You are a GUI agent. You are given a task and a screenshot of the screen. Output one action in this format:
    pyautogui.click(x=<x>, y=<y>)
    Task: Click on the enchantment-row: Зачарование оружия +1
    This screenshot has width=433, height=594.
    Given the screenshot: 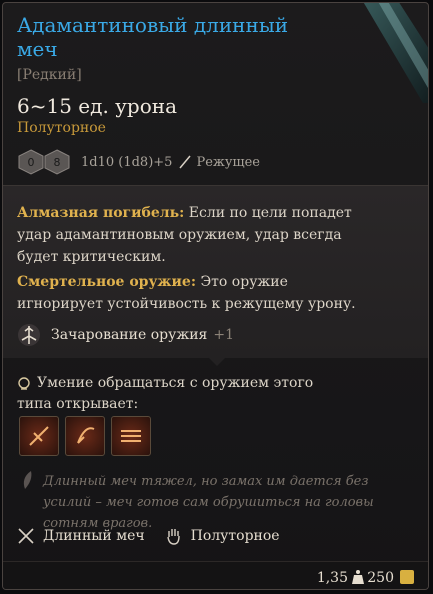 What is the action you would take?
    pyautogui.click(x=125, y=335)
    